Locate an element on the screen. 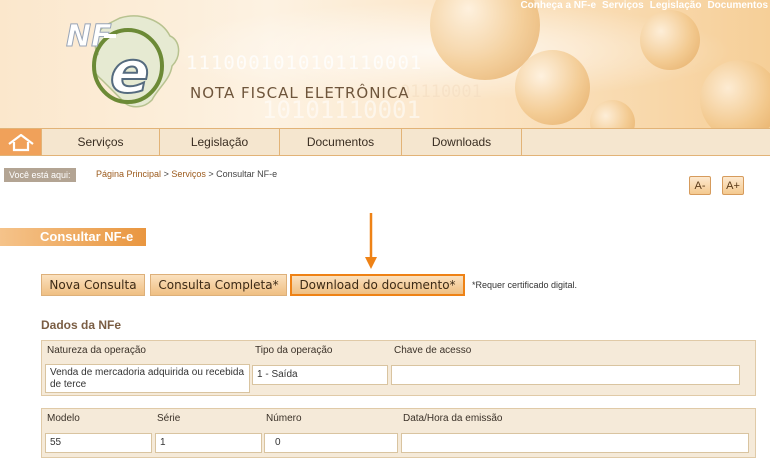 This screenshot has height=470, width=770. section-title: Dados da NFe is located at coordinates (81, 325).